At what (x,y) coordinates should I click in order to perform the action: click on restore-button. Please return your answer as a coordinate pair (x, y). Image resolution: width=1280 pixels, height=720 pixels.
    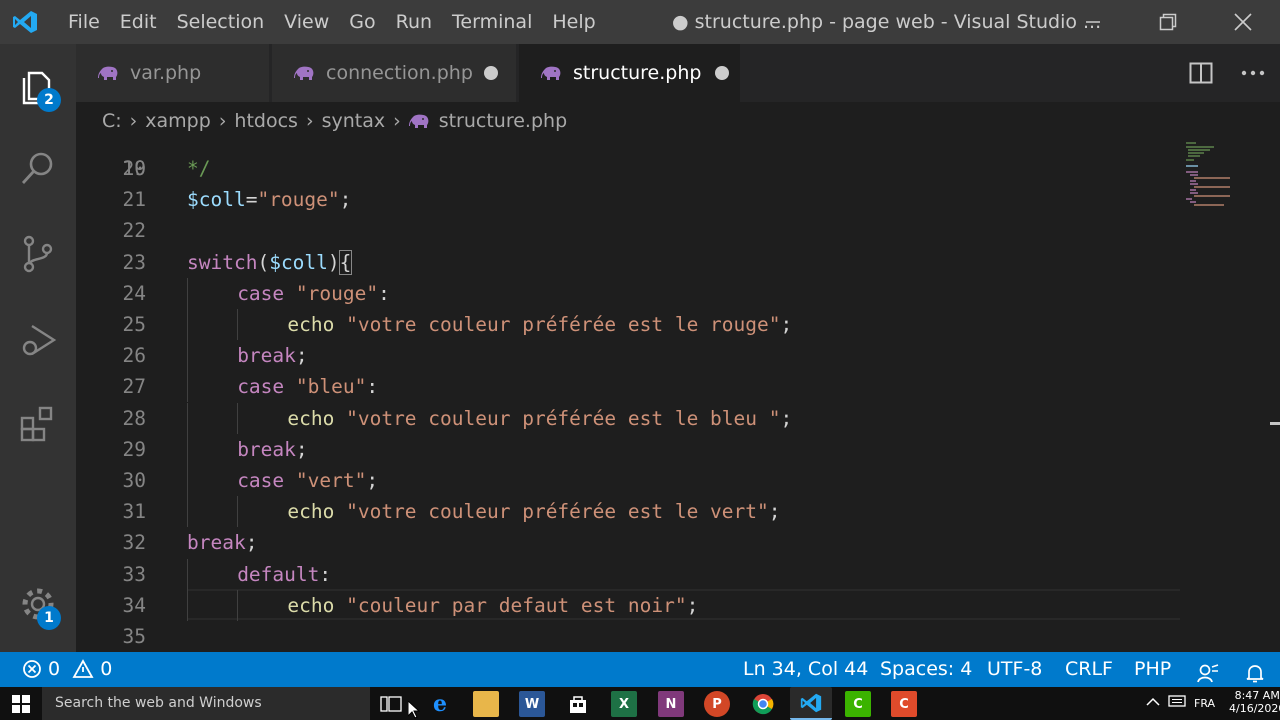
    Looking at the image, I should click on (1167, 22).